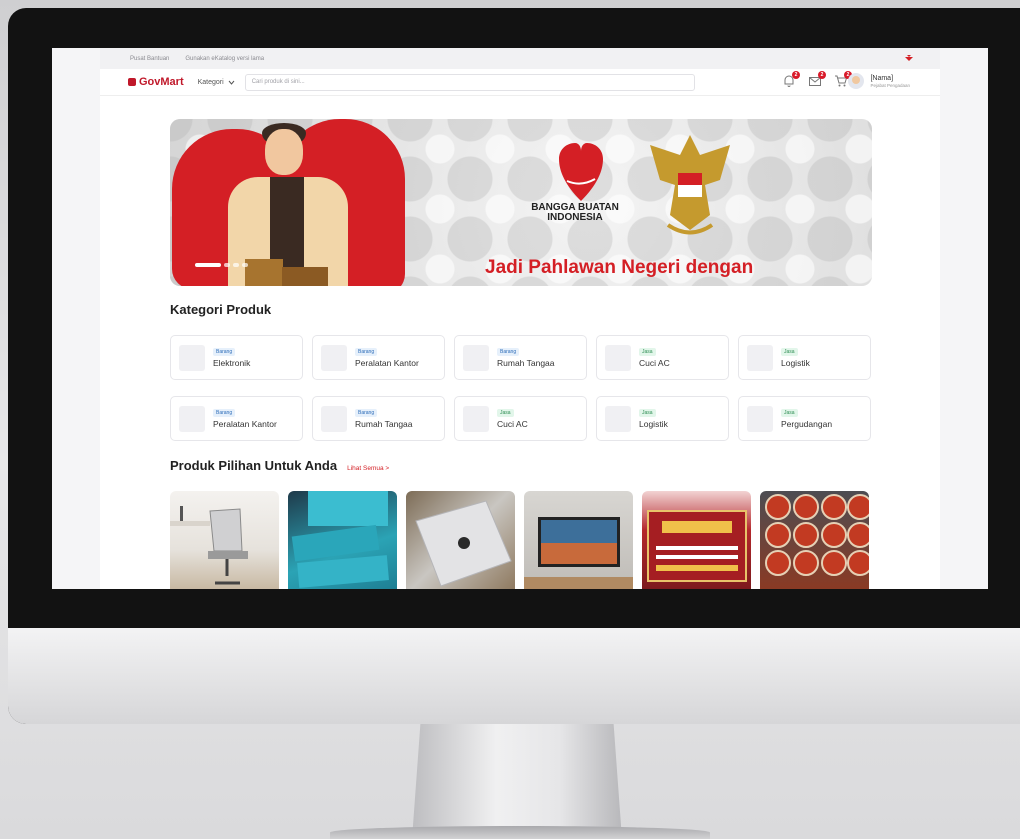 The width and height of the screenshot is (1020, 839). I want to click on products-title: Produk Pilihan Untuk Anda, so click(254, 465).